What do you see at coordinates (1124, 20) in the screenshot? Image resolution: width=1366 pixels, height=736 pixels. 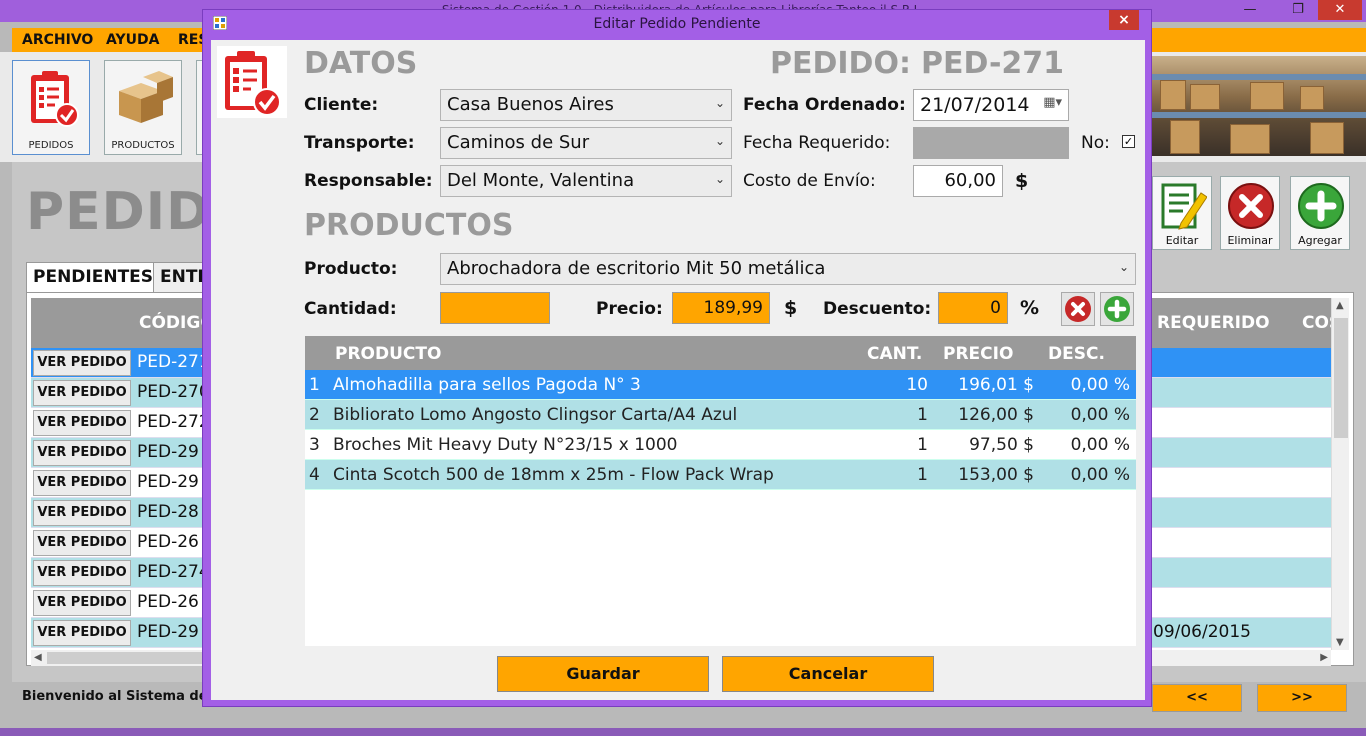 I see `dialog-close-icon: ×` at bounding box center [1124, 20].